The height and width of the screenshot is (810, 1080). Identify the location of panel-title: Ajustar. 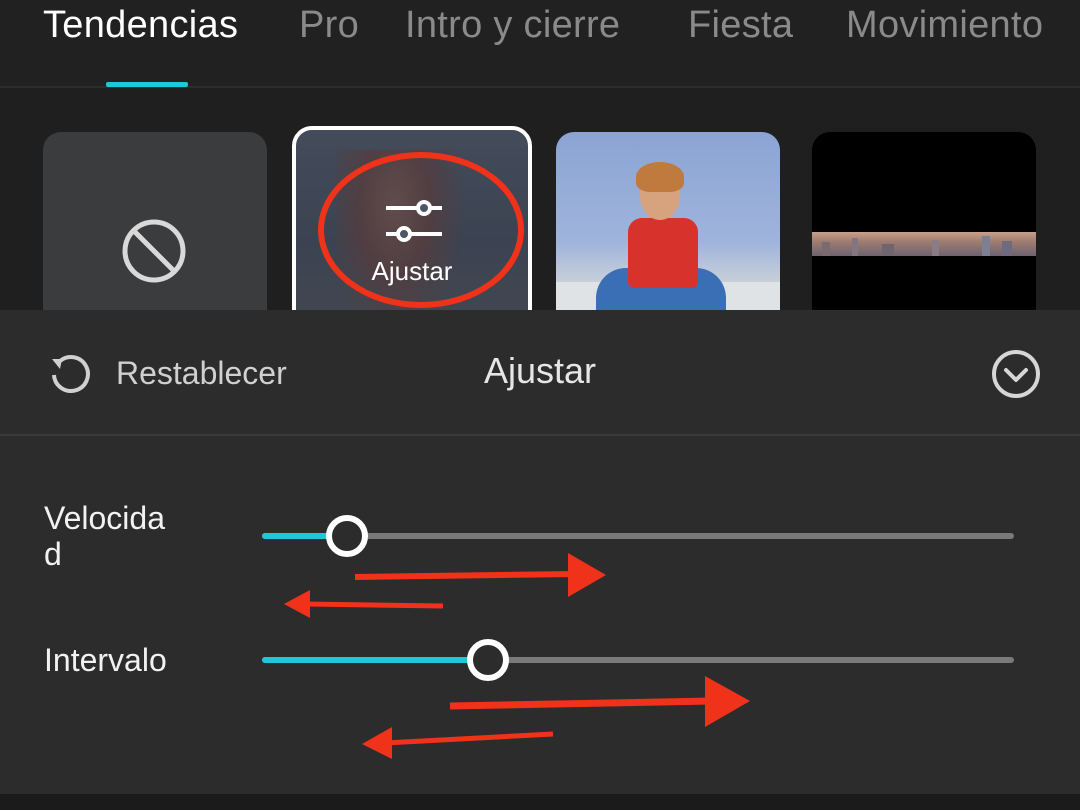
(540, 370).